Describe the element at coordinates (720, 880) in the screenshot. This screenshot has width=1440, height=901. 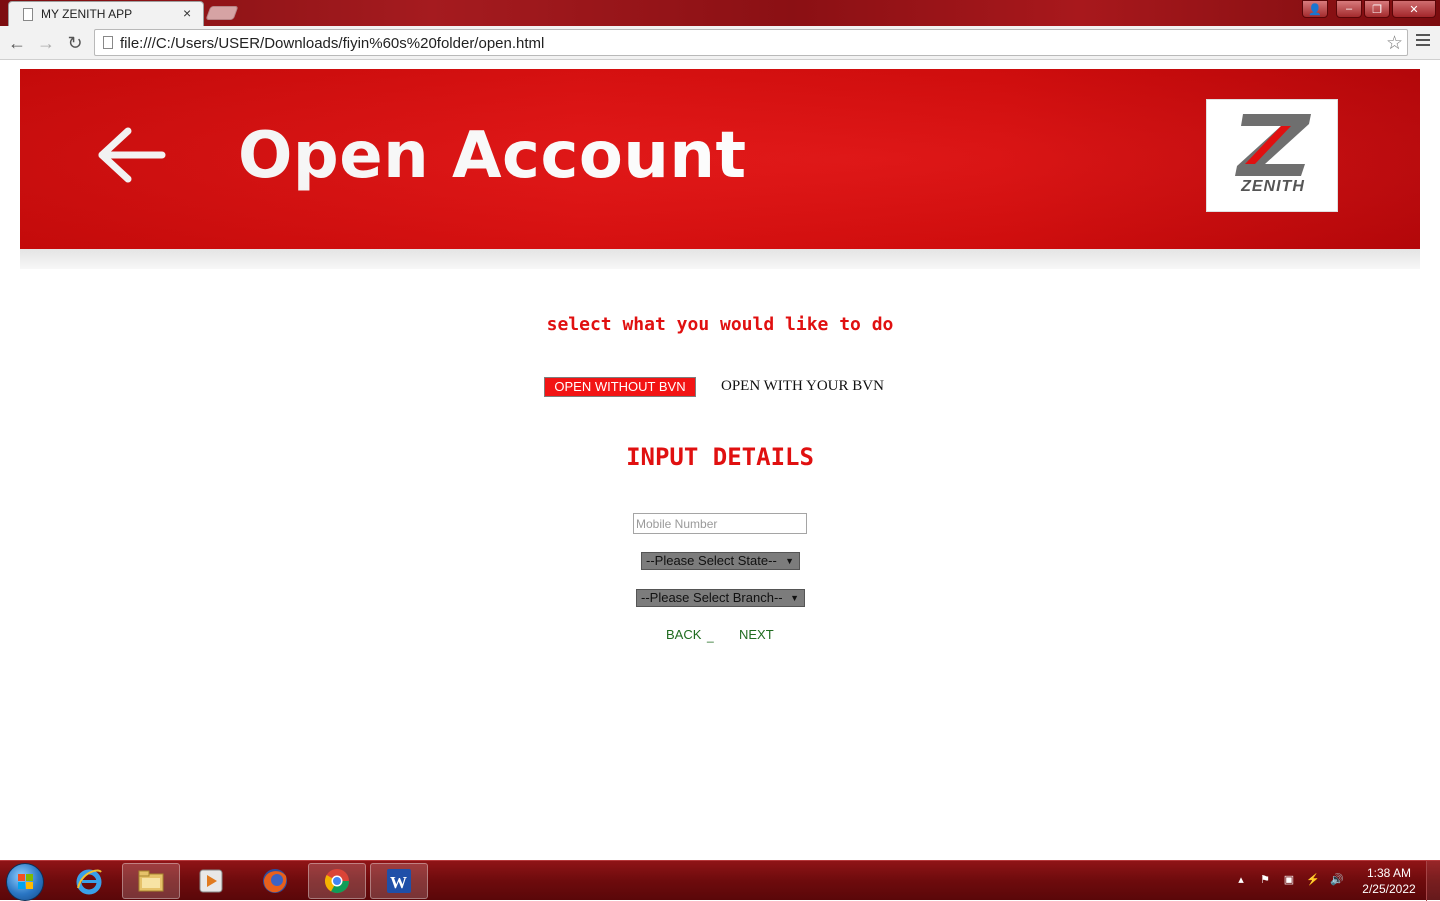
I see `windows-taskbar: W ▴ ⚑ ▣ ⚡ 🔊 1:38 AM 2/25/2022` at that location.